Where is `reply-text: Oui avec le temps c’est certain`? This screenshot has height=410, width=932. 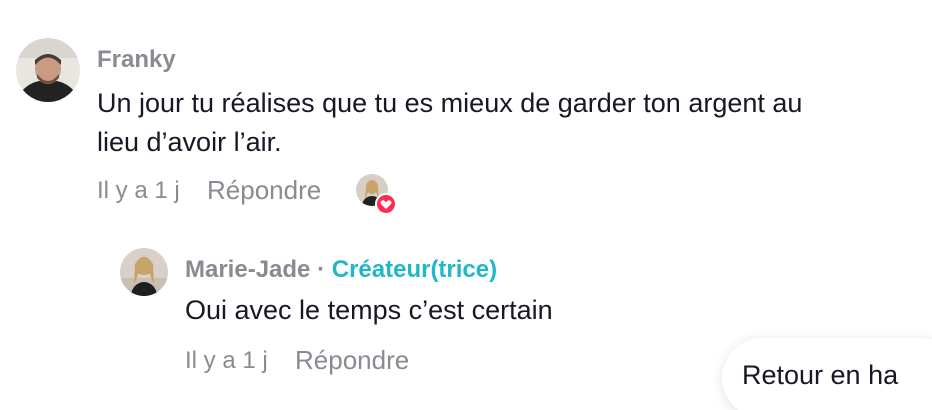 reply-text: Oui avec le temps c’est certain is located at coordinates (369, 310).